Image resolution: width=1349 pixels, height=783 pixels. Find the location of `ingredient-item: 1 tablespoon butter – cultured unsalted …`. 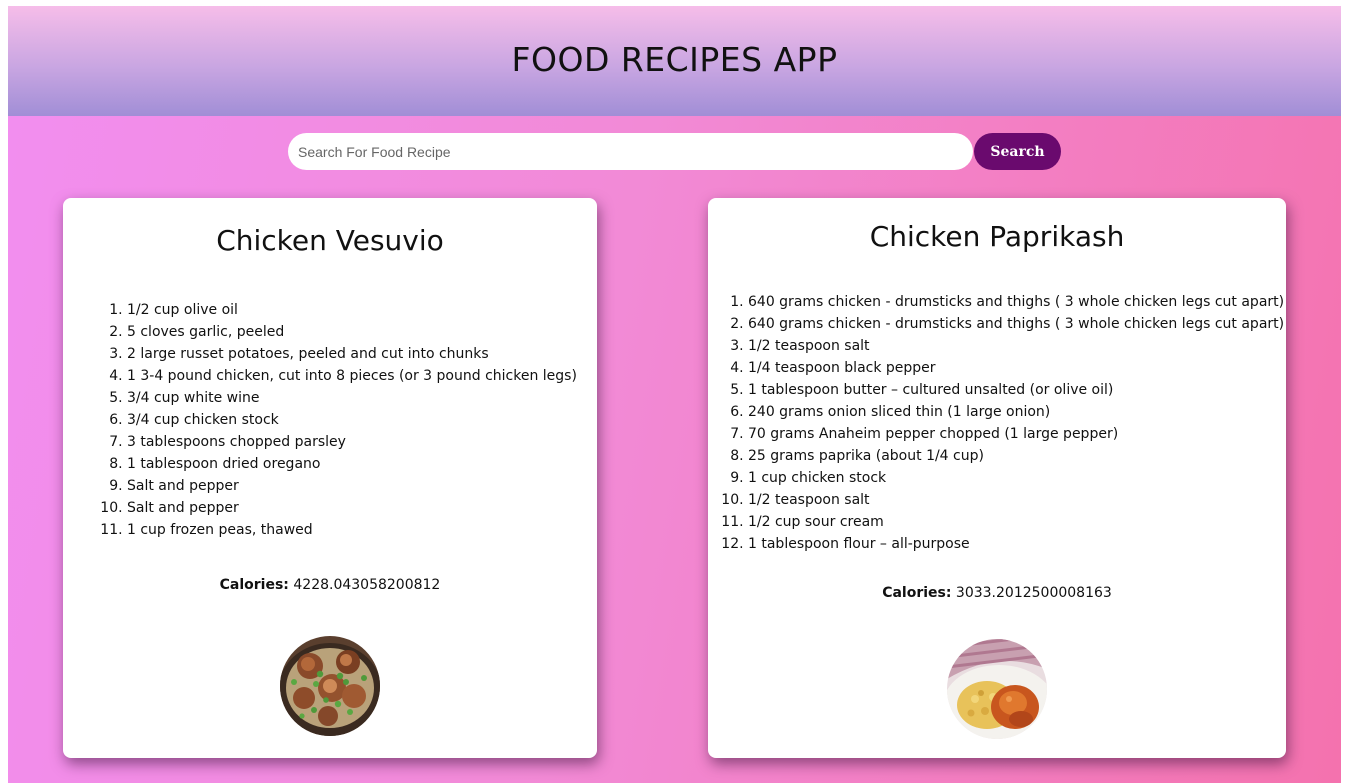

ingredient-item: 1 tablespoon butter – cultured unsalted … is located at coordinates (1016, 390).